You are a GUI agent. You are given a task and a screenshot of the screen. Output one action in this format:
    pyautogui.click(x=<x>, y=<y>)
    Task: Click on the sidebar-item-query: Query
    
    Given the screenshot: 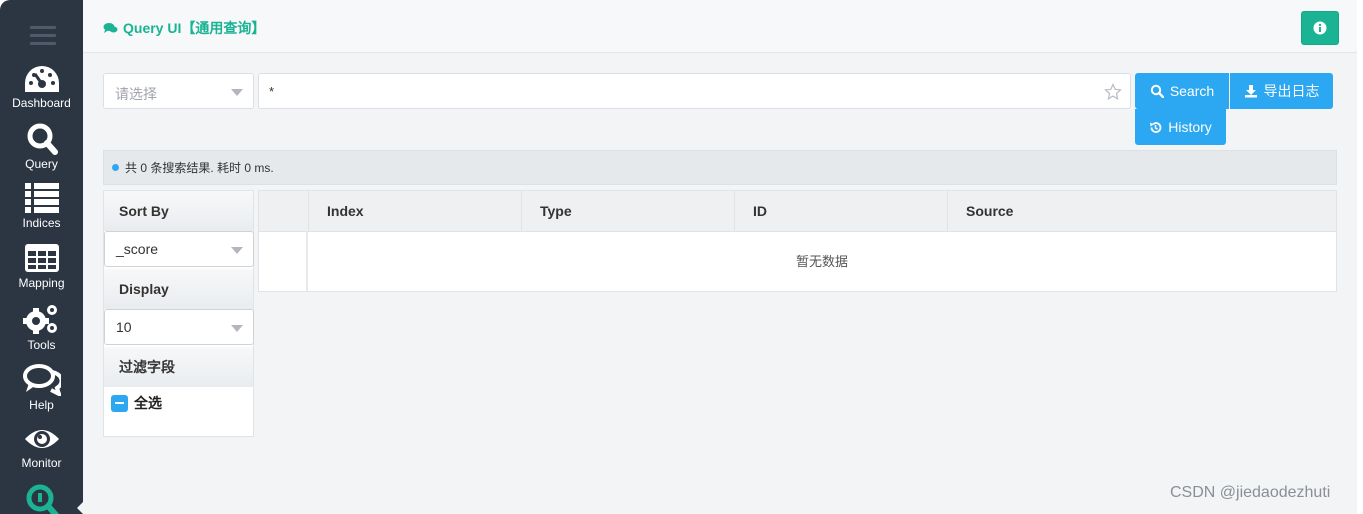 What is the action you would take?
    pyautogui.click(x=41, y=153)
    